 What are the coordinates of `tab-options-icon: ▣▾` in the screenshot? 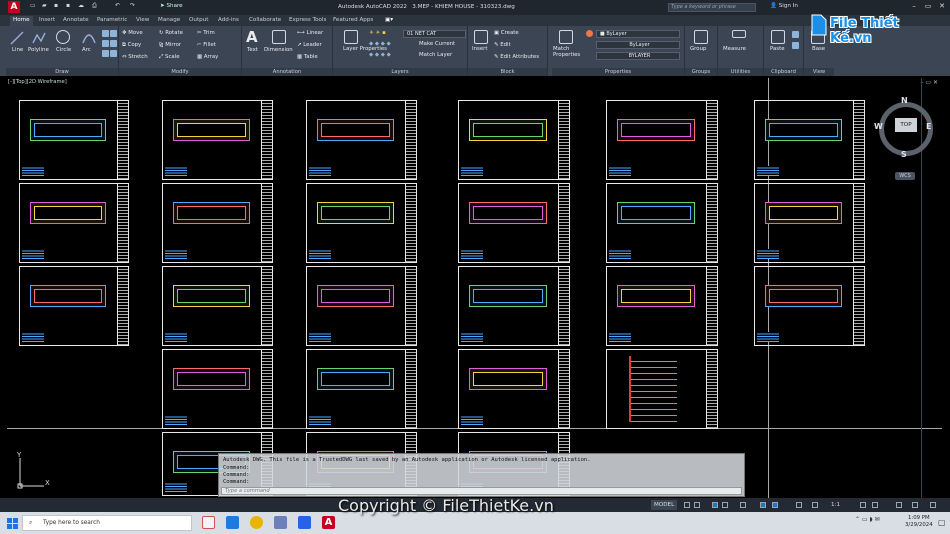 It's located at (389, 21).